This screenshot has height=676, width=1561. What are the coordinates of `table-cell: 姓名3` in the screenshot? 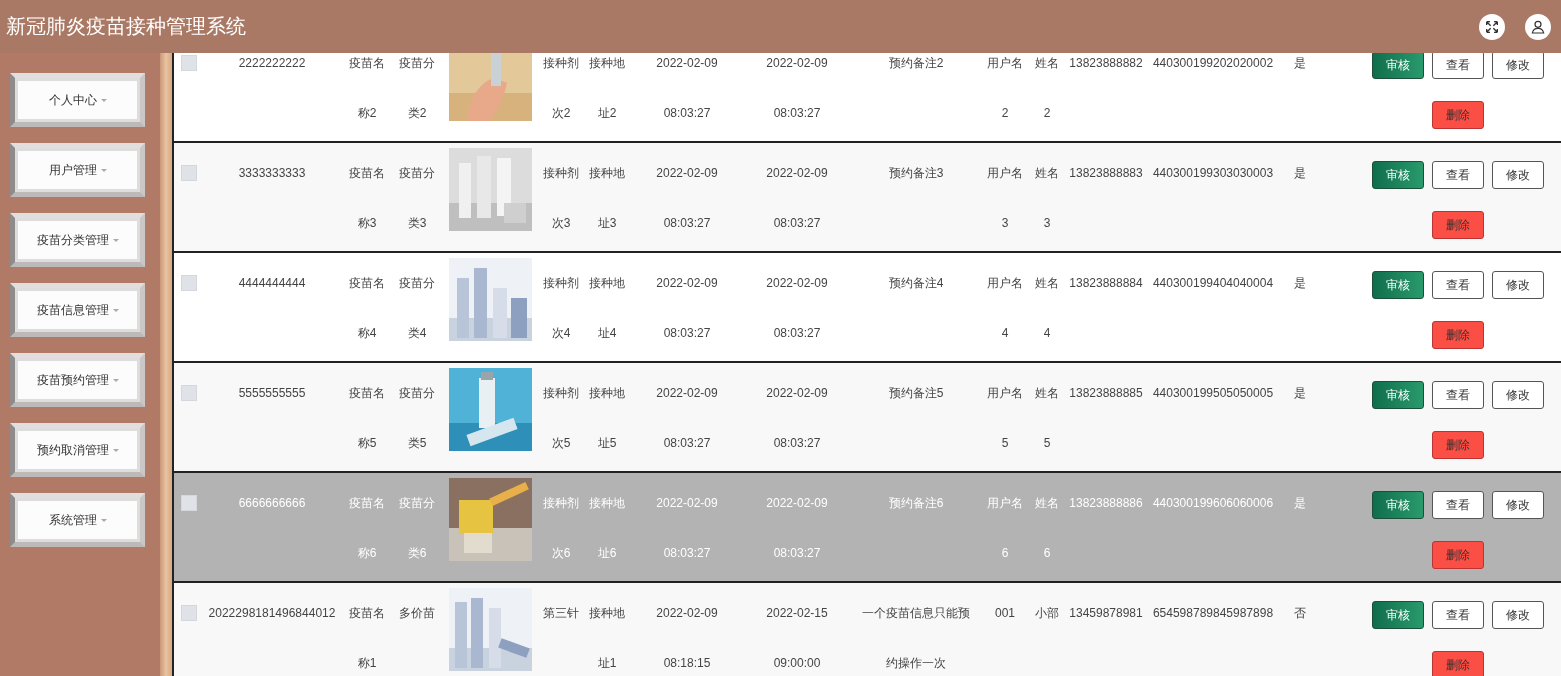 It's located at (1047, 198).